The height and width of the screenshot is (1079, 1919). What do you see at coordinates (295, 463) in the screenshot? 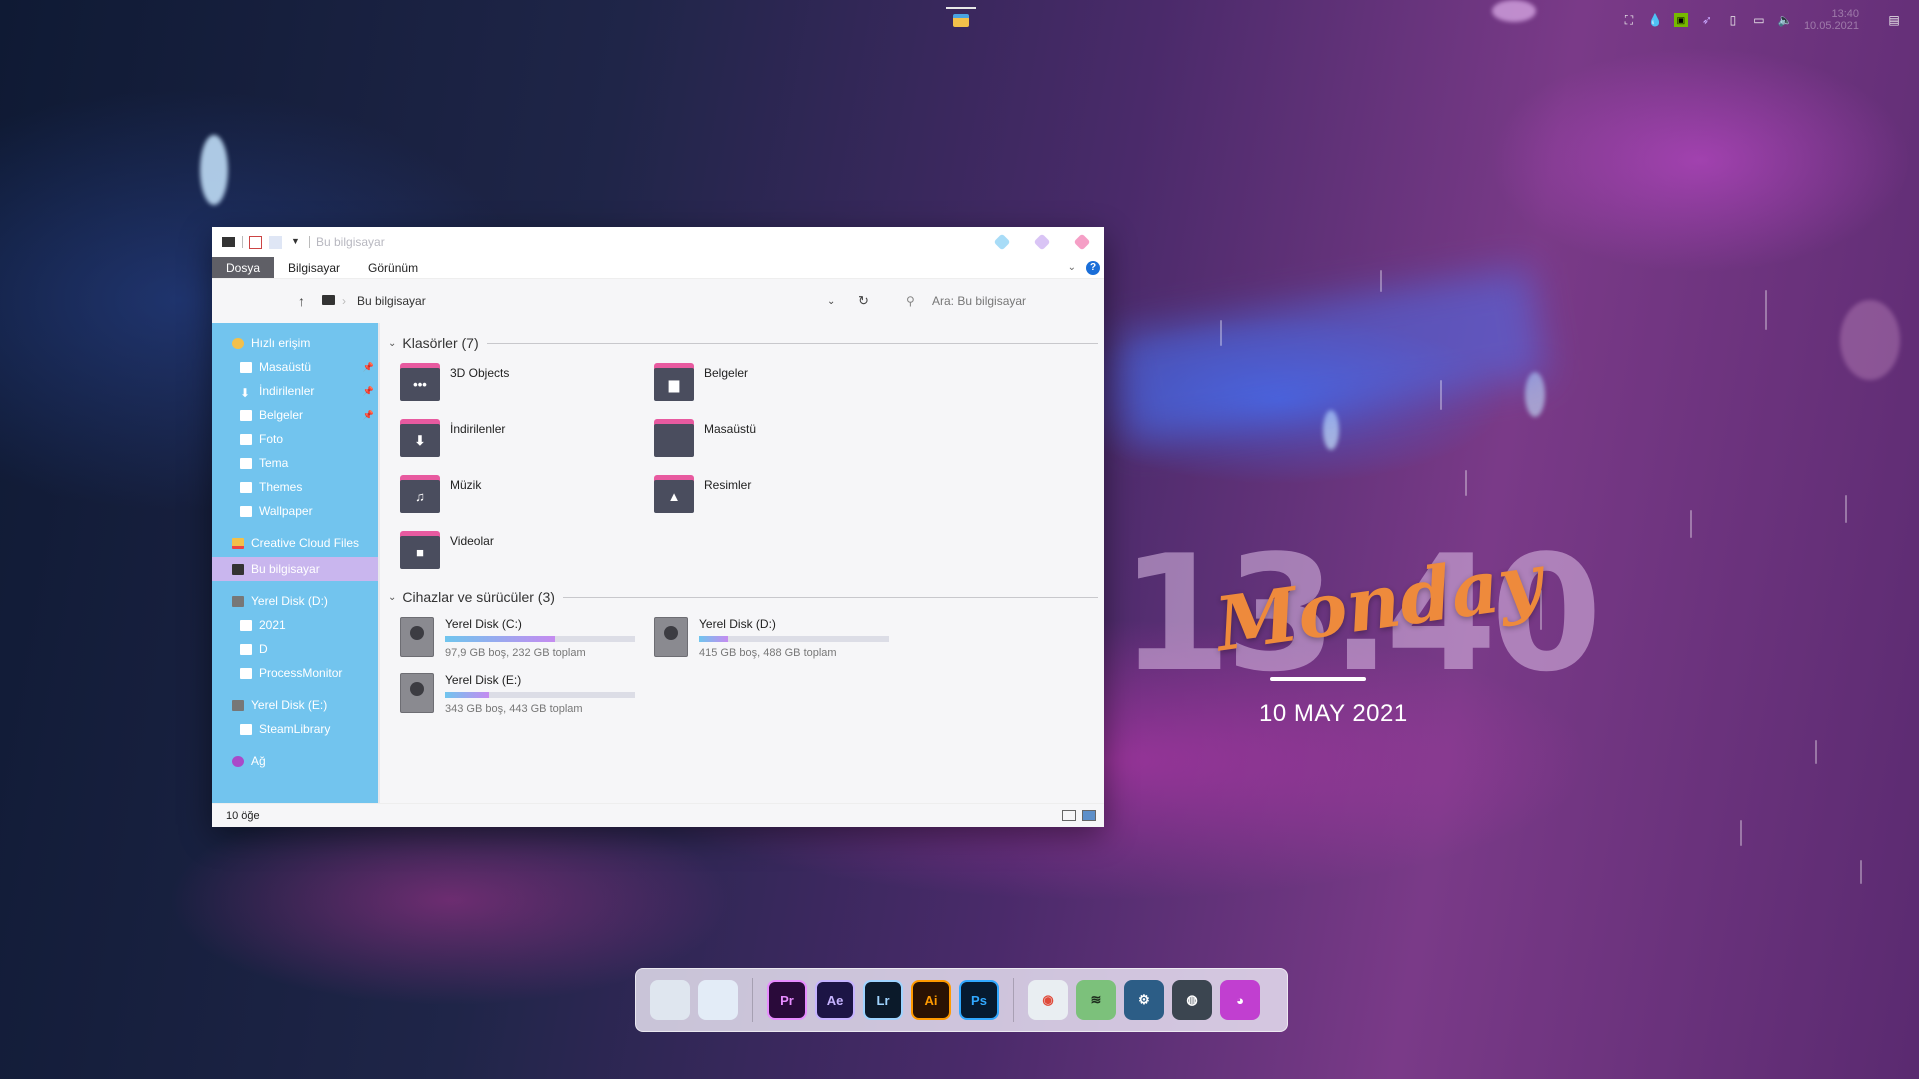
I see `nav-item-tema: Tema` at bounding box center [295, 463].